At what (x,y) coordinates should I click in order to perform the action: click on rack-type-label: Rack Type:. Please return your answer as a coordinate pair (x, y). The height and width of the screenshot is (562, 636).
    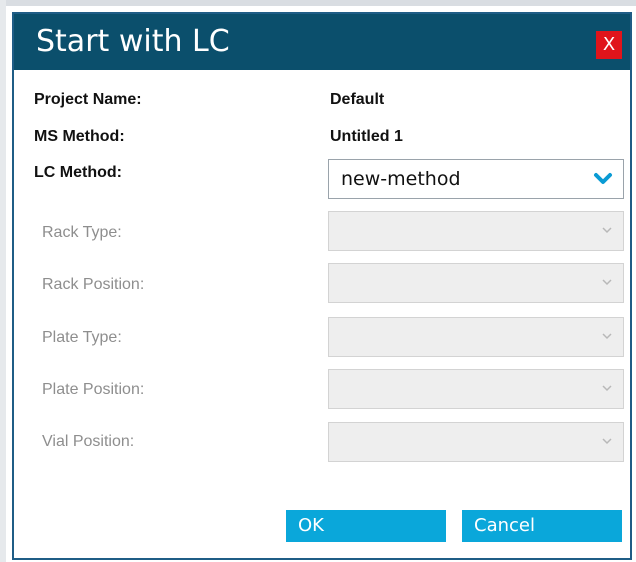
    Looking at the image, I should click on (82, 232).